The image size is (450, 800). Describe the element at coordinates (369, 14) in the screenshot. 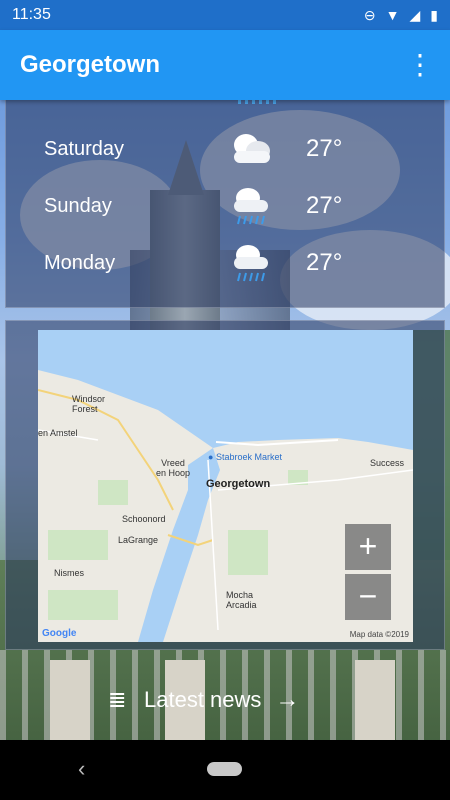

I see `dnd-icon: ⊖` at that location.